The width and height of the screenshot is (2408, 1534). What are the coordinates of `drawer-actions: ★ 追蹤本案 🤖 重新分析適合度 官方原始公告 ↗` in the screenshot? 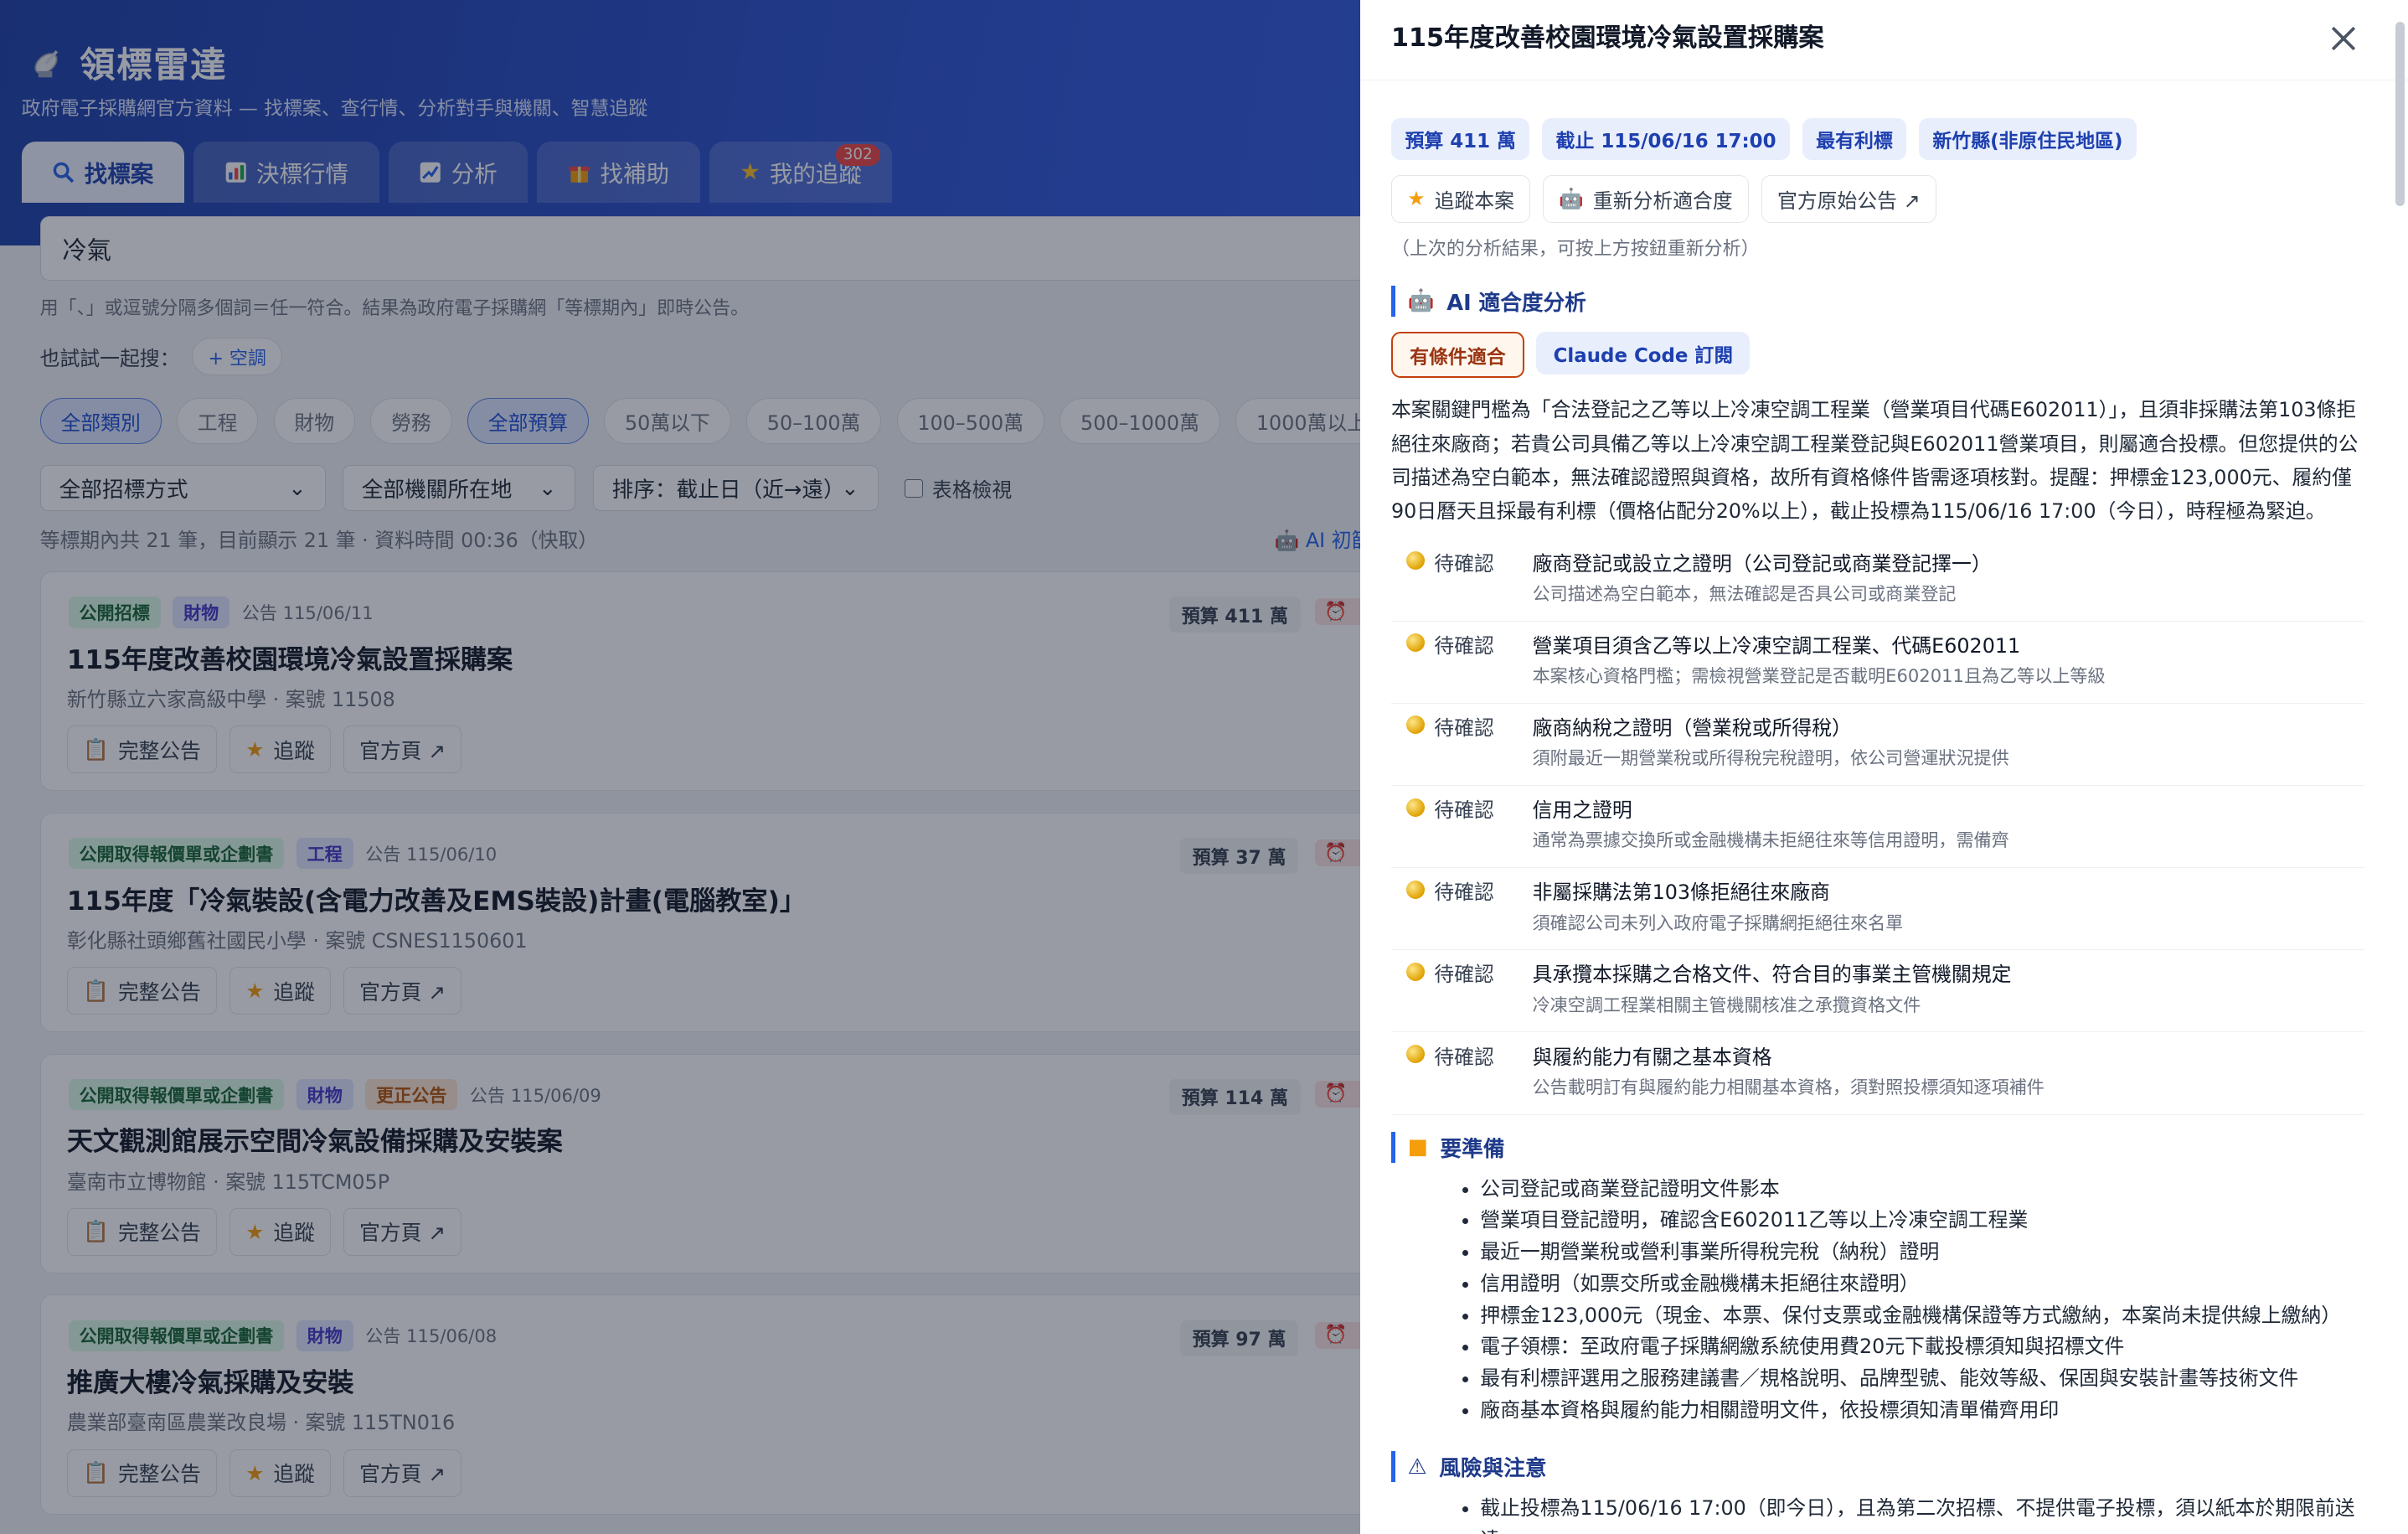 It's located at (1663, 199).